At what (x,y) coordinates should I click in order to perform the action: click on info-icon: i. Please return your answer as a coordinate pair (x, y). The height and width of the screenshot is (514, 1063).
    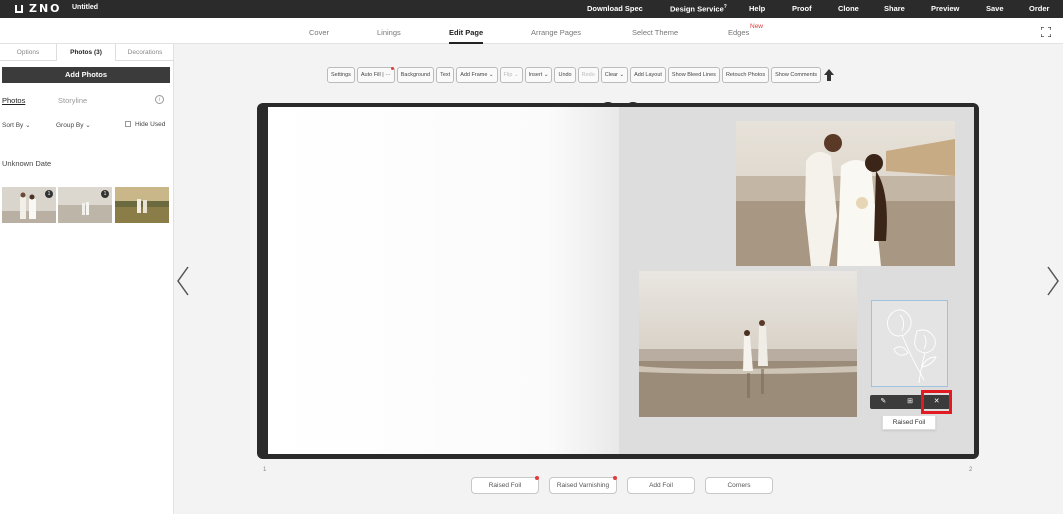
    Looking at the image, I should click on (159, 99).